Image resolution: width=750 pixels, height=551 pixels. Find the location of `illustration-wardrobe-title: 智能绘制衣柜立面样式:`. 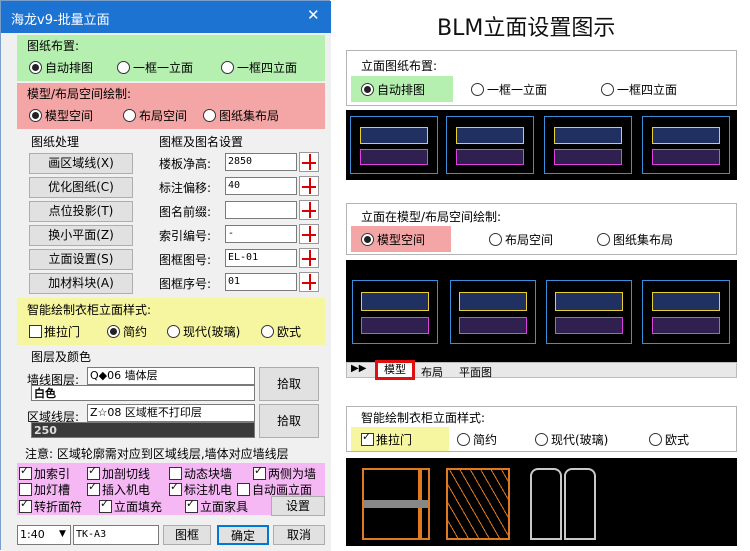

illustration-wardrobe-title: 智能绘制衣柜立面样式: is located at coordinates (423, 418).